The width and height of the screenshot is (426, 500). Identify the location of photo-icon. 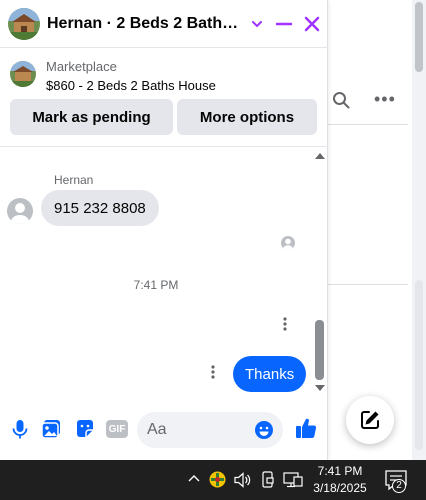
(51, 429).